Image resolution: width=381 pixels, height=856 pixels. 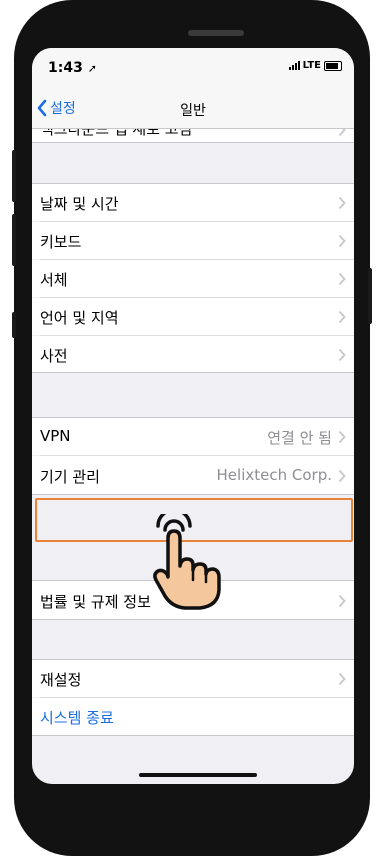 I want to click on shutdown-label: 시스템 종료, so click(x=77, y=718).